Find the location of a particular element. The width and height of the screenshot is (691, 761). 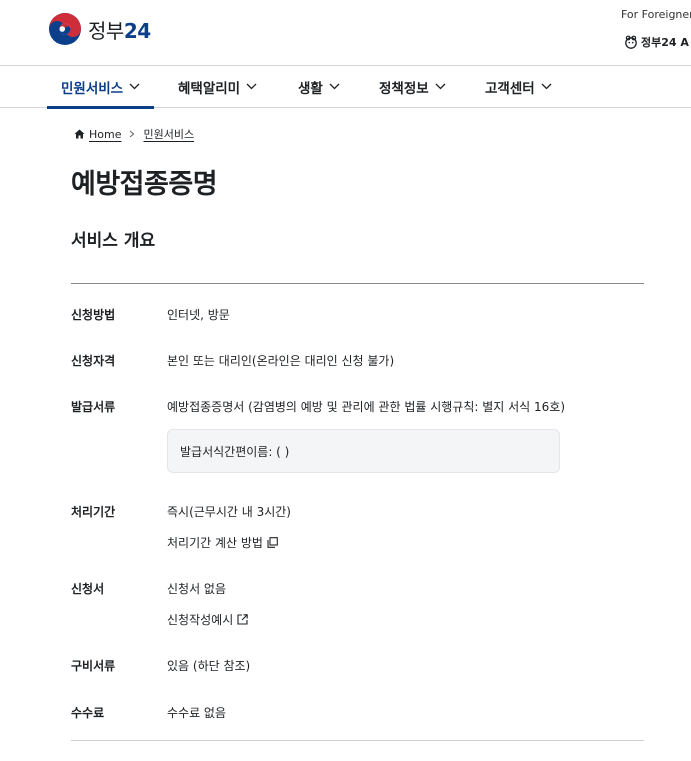

row-label-period: 처리기간 is located at coordinates (93, 512).